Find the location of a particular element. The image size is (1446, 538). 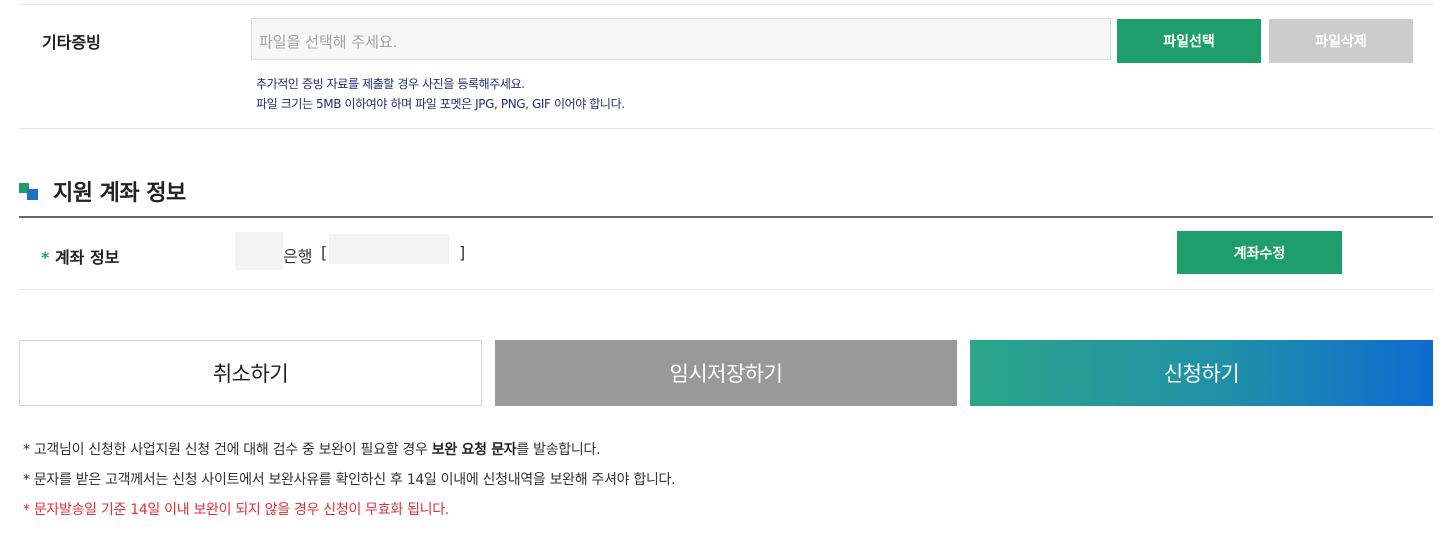

file-select-button: 파일선택 is located at coordinates (1189, 41).